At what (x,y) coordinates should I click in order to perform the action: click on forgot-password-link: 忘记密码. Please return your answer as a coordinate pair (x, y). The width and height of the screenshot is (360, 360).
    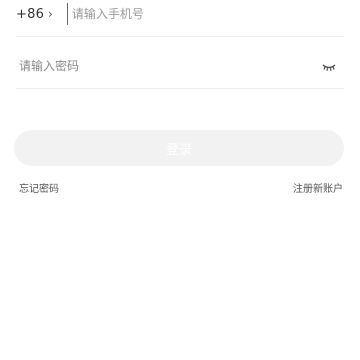
    Looking at the image, I should click on (39, 187).